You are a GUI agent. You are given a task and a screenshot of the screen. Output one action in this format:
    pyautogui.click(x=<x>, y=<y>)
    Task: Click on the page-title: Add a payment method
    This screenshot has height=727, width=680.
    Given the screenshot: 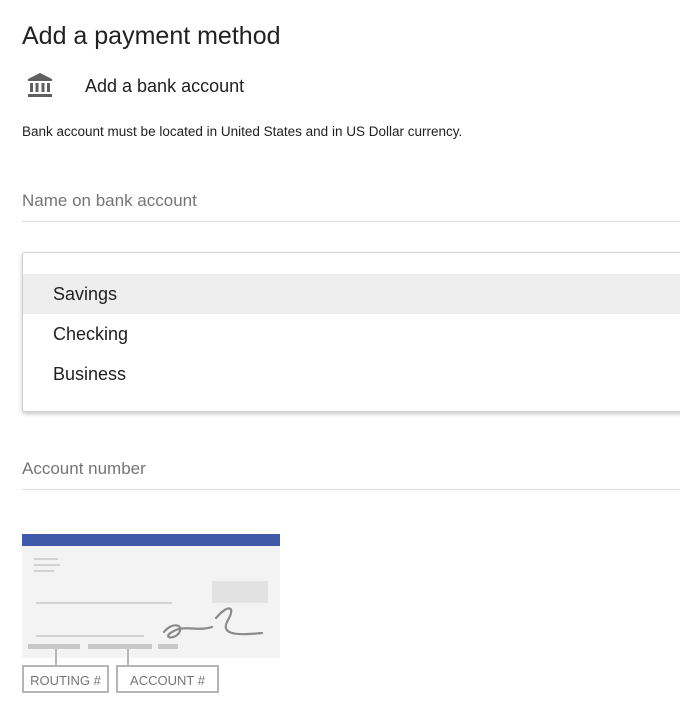 What is the action you would take?
    pyautogui.click(x=151, y=36)
    